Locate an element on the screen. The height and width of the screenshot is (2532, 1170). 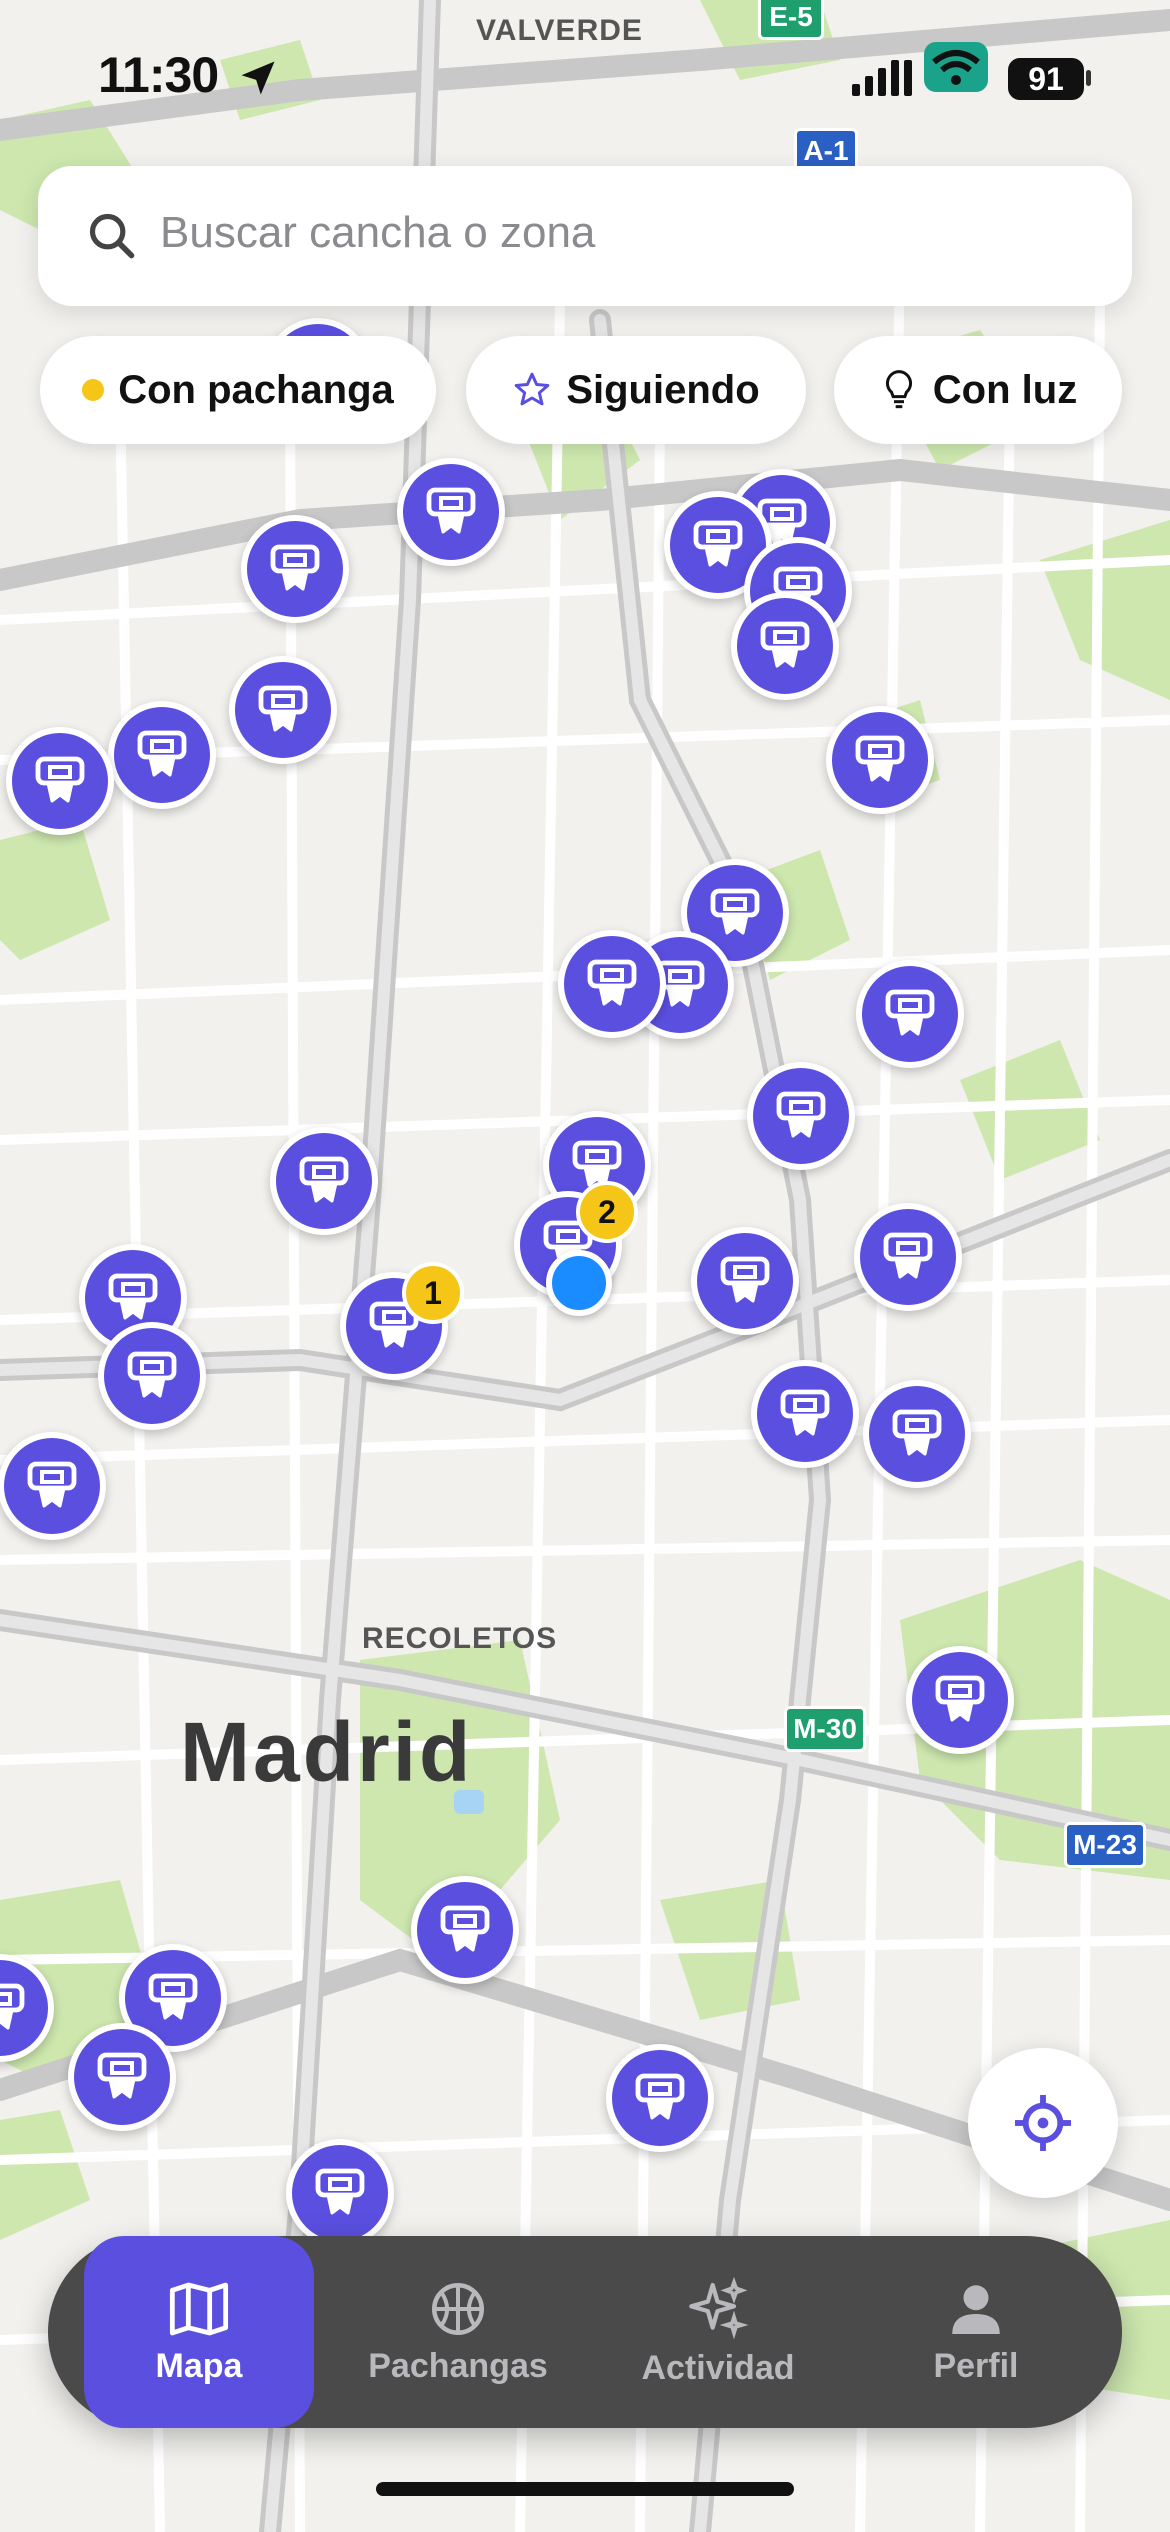
tab-label: Mapa is located at coordinates (199, 2365).